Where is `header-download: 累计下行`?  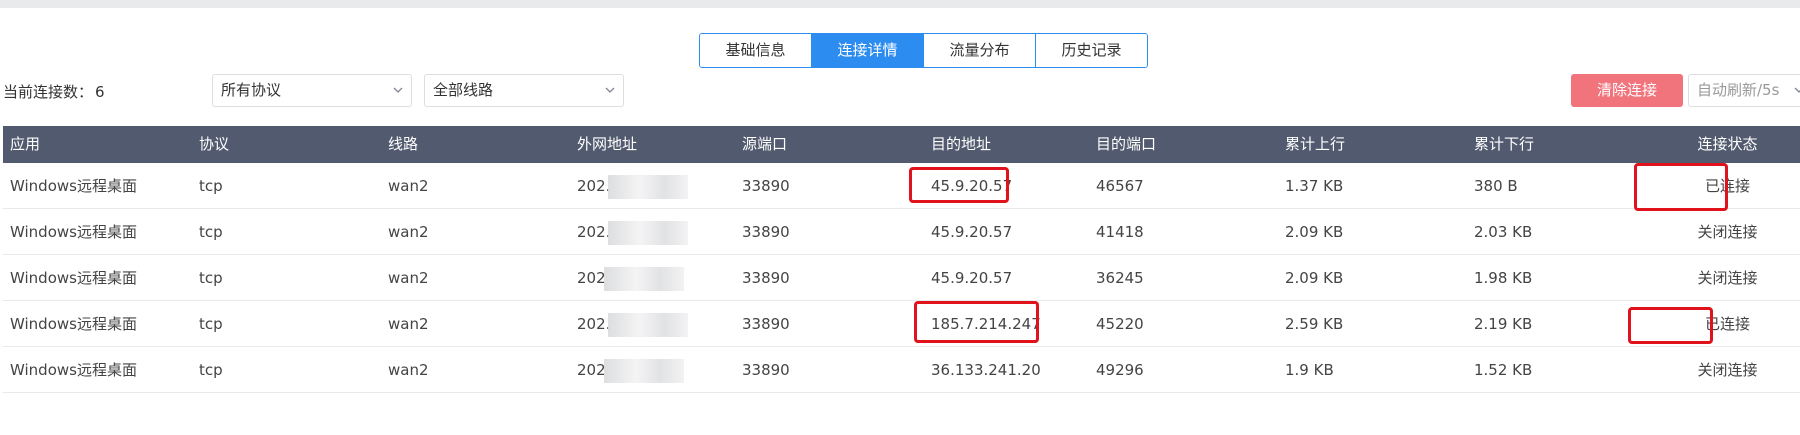 header-download: 累计下行 is located at coordinates (1504, 144).